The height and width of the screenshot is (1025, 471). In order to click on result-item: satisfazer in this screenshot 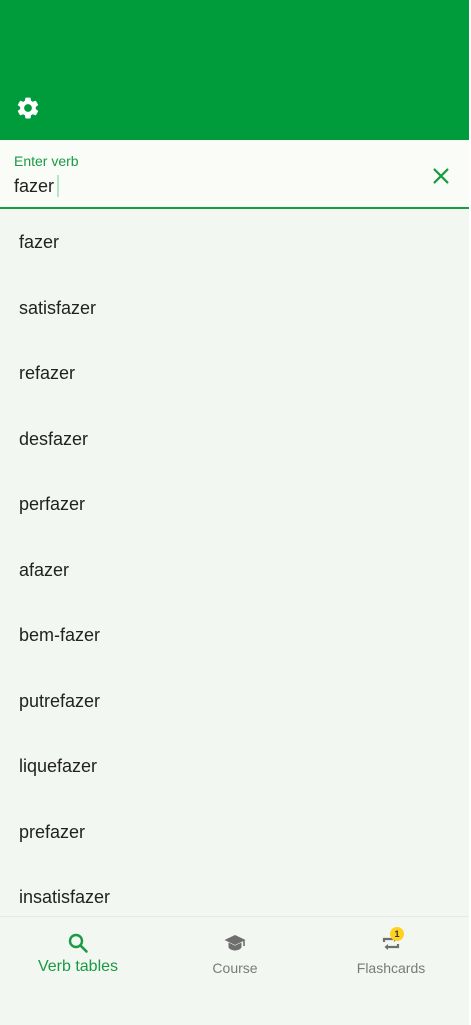, I will do `click(234, 309)`.